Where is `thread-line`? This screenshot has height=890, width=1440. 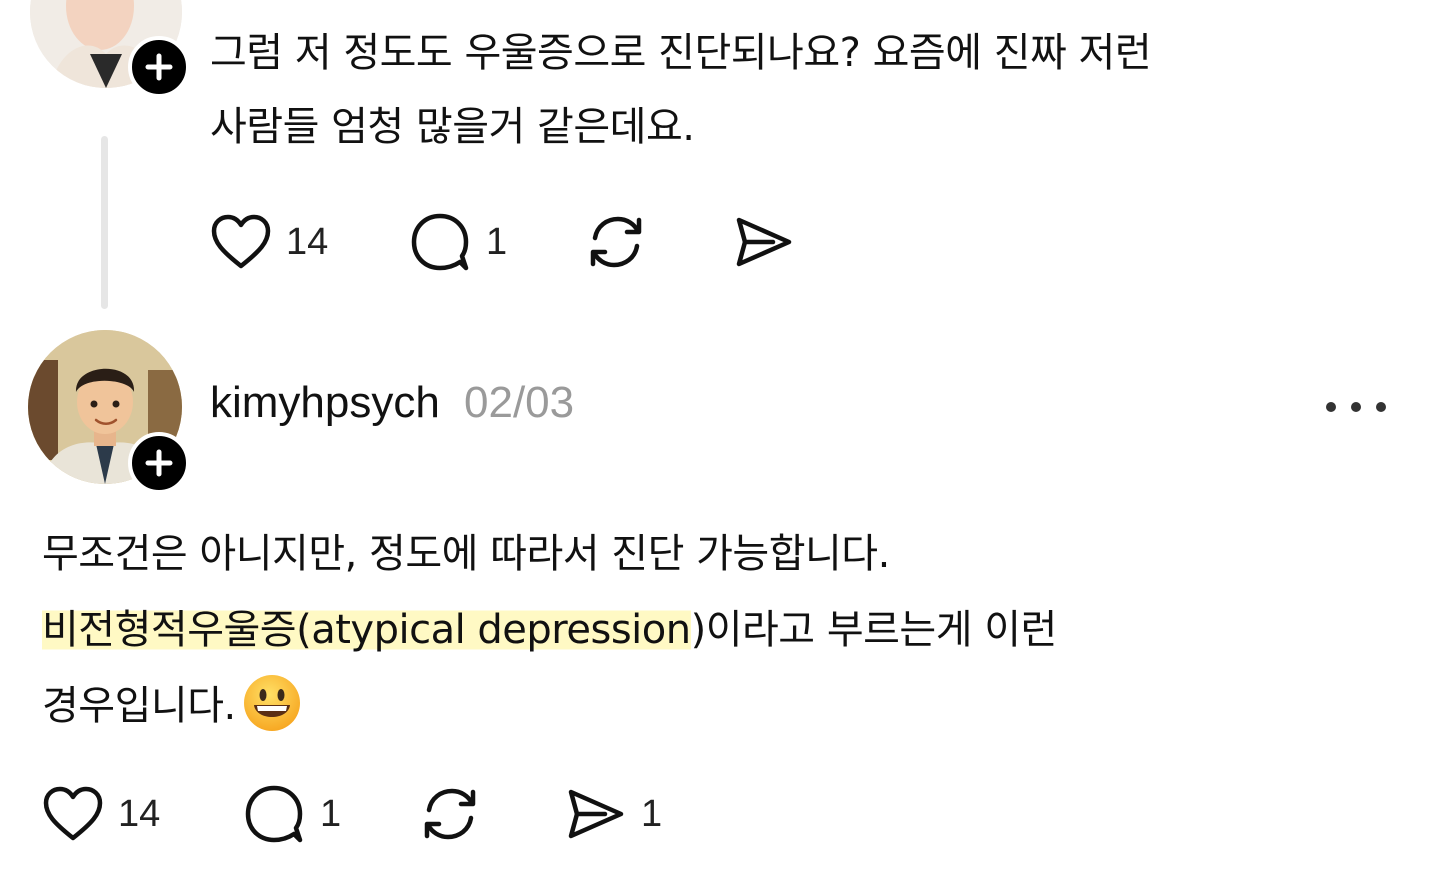 thread-line is located at coordinates (104, 222).